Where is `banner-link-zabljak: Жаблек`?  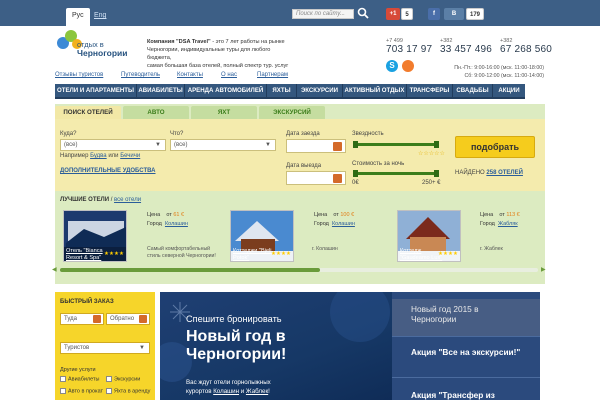
banner-link-zabljak: Жаблек is located at coordinates (257, 391).